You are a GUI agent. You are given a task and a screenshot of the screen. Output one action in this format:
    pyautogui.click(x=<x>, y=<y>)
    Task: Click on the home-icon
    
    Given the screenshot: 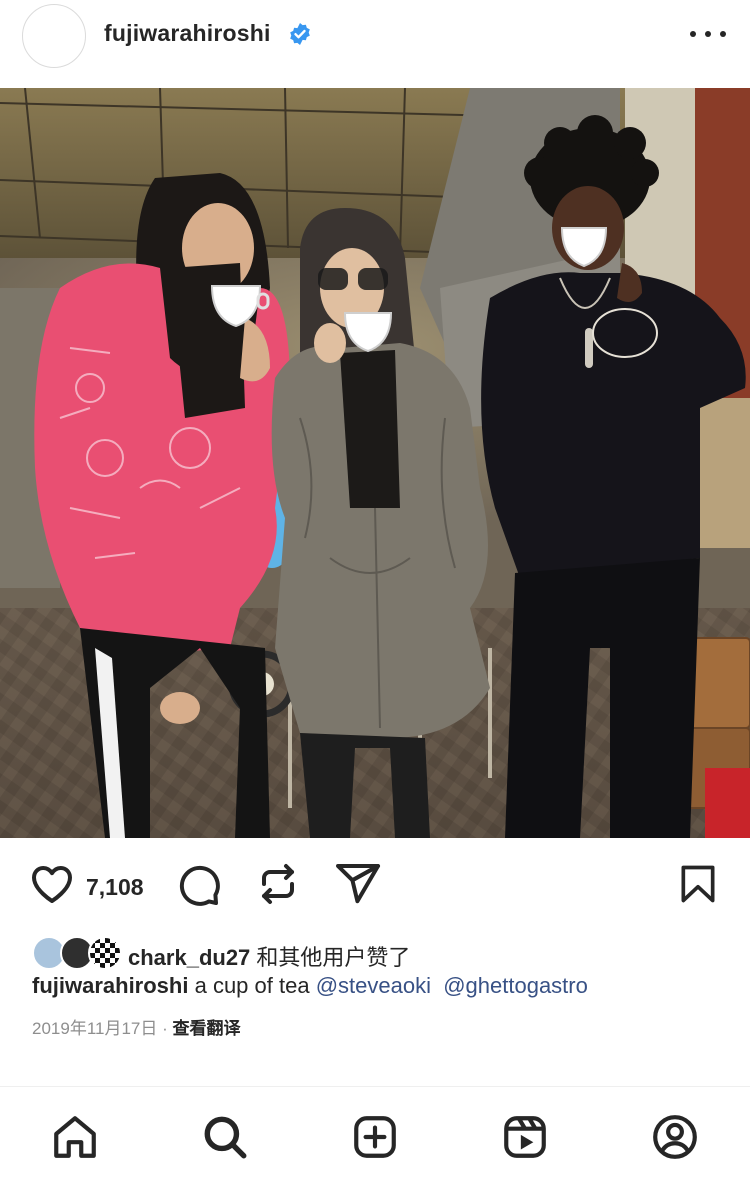 What is the action you would take?
    pyautogui.click(x=75, y=1137)
    